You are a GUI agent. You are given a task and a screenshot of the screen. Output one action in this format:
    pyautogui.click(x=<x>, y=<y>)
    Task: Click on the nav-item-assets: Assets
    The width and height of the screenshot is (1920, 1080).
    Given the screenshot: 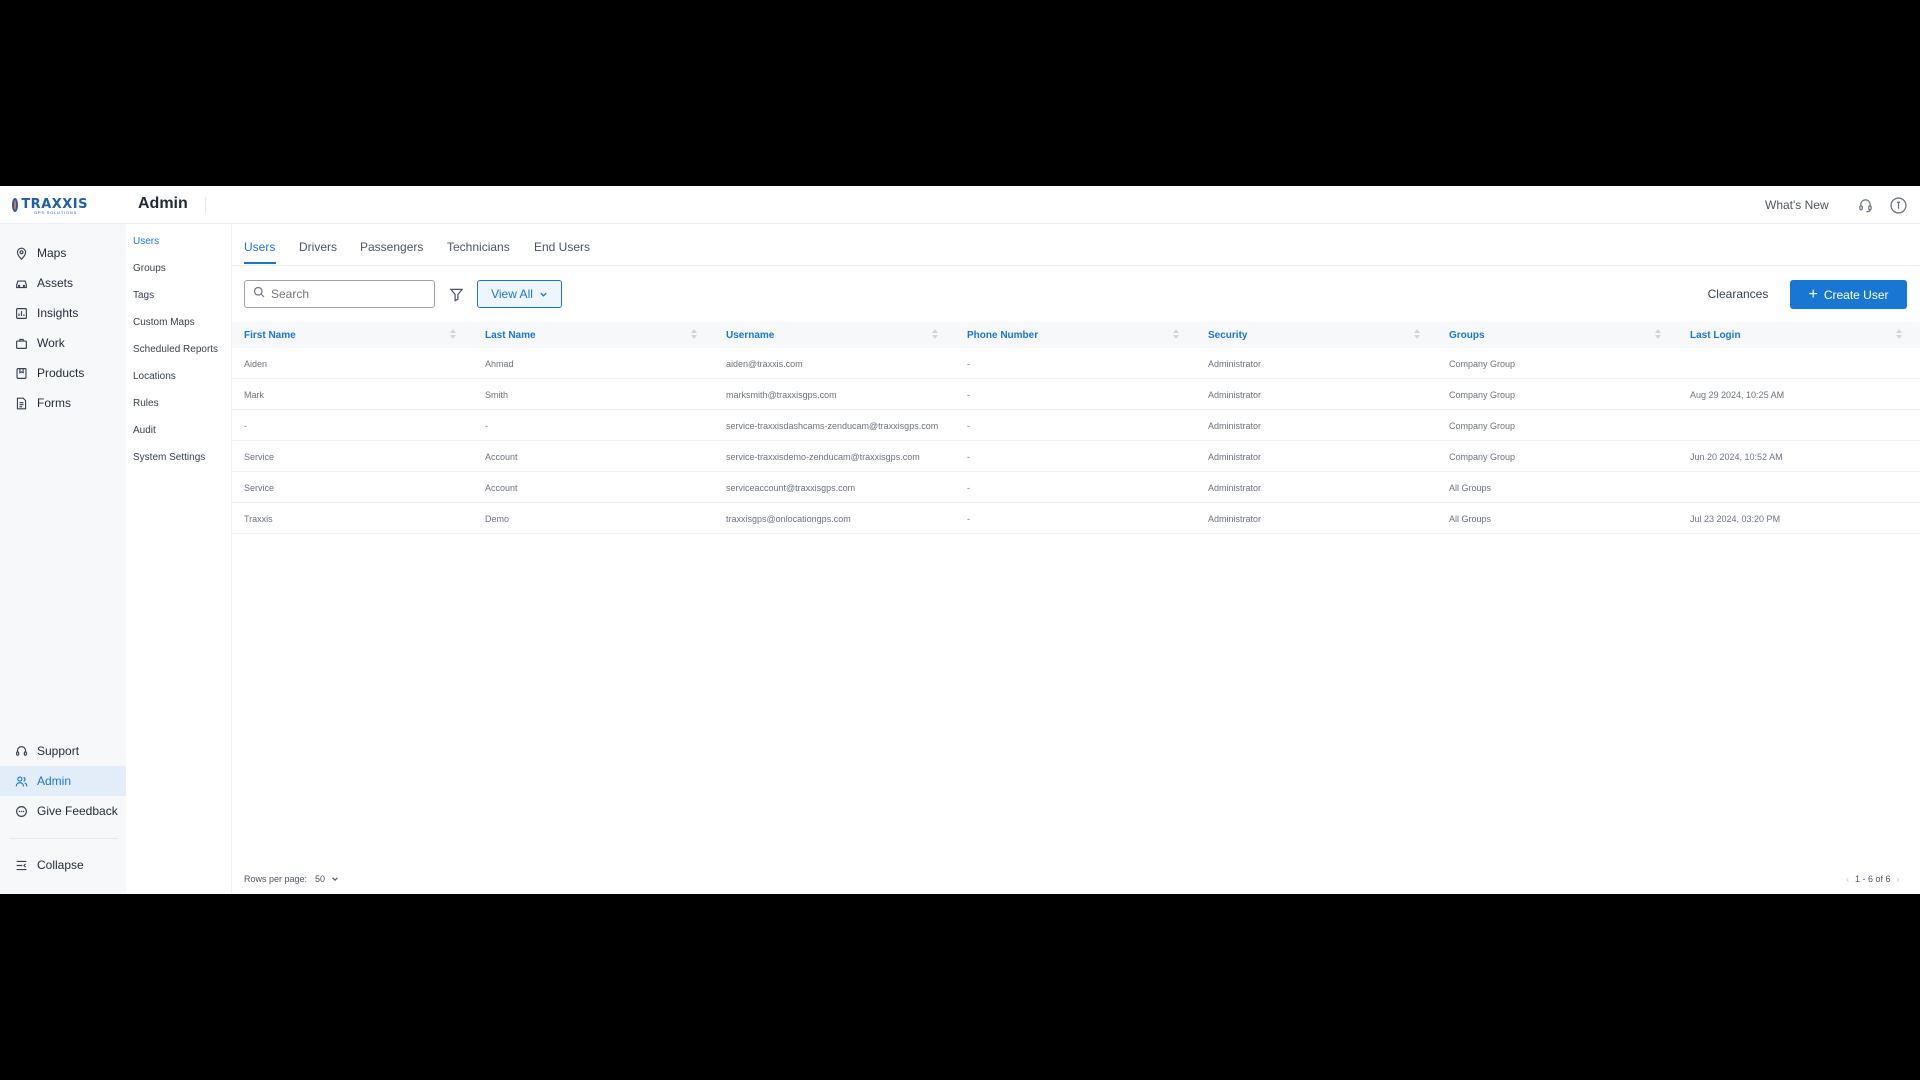 What is the action you would take?
    pyautogui.click(x=63, y=283)
    